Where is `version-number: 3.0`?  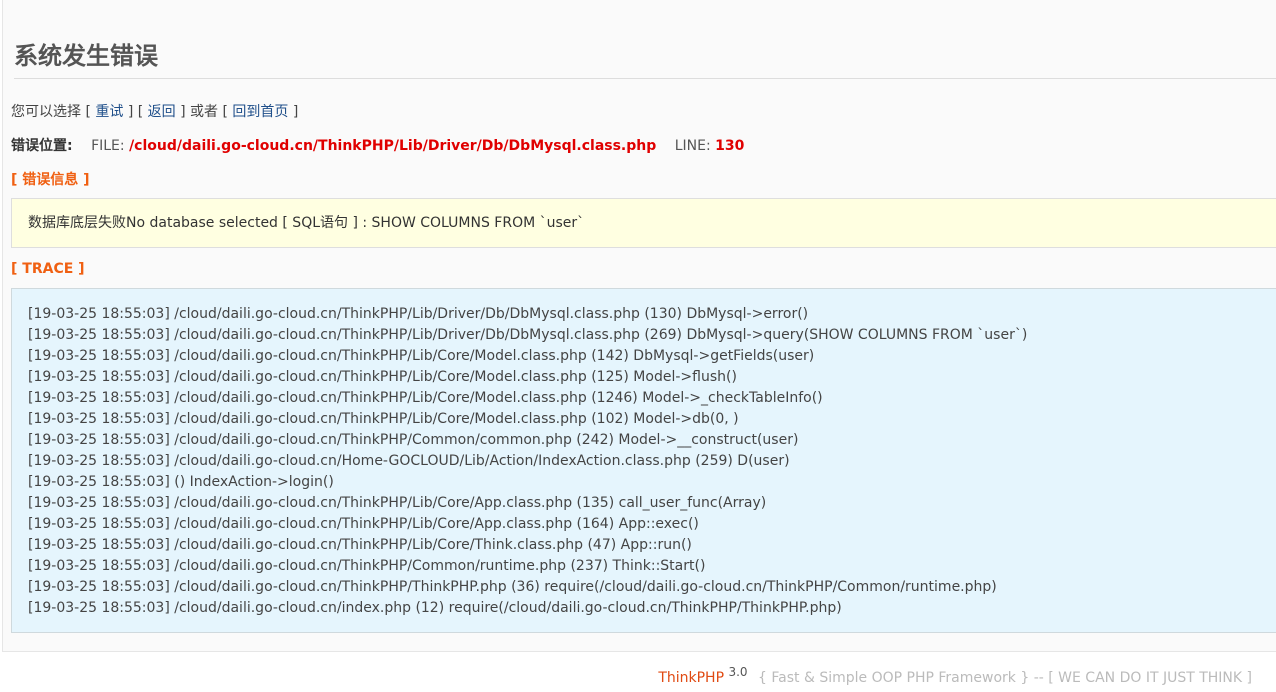
version-number: 3.0 is located at coordinates (738, 672).